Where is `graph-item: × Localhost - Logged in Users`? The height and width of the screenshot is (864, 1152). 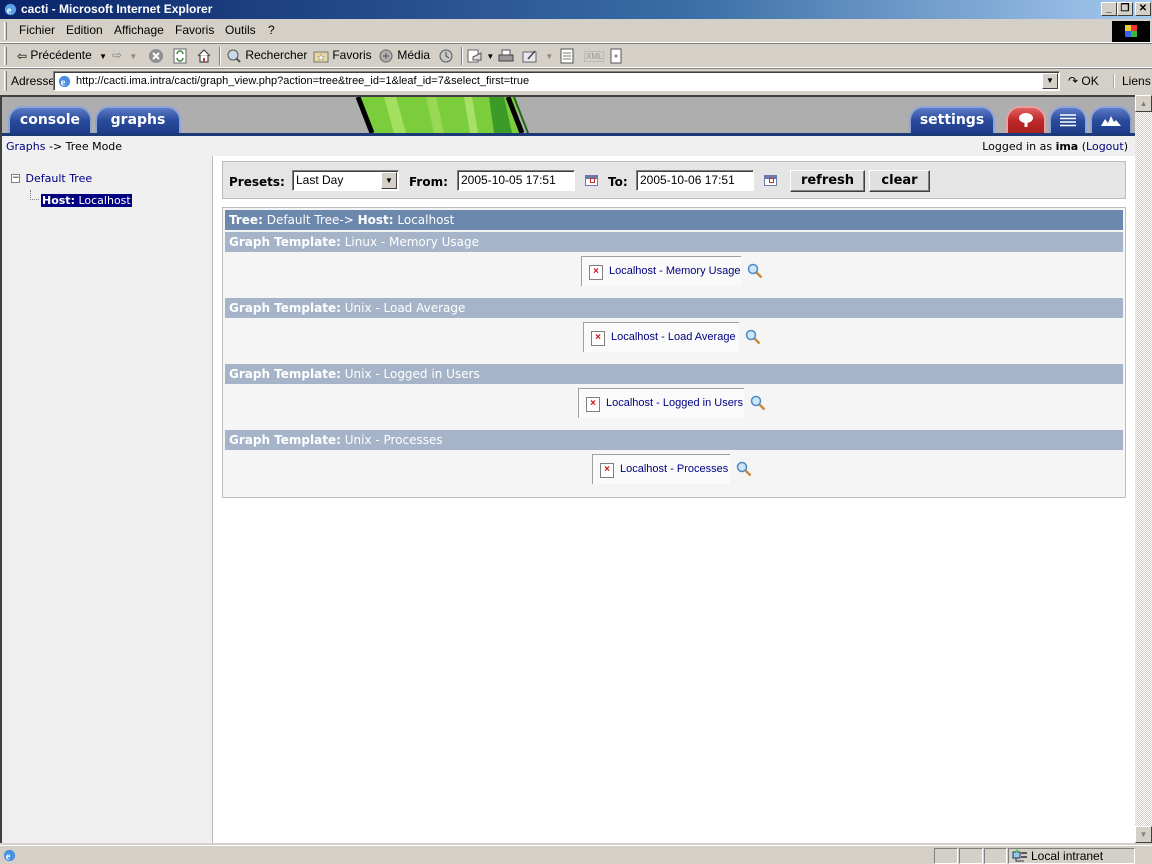 graph-item: × Localhost - Logged in Users is located at coordinates (661, 403).